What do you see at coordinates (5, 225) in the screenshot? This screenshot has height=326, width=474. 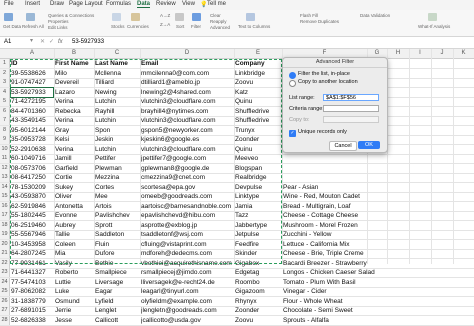 I see `row-number: 18` at bounding box center [5, 225].